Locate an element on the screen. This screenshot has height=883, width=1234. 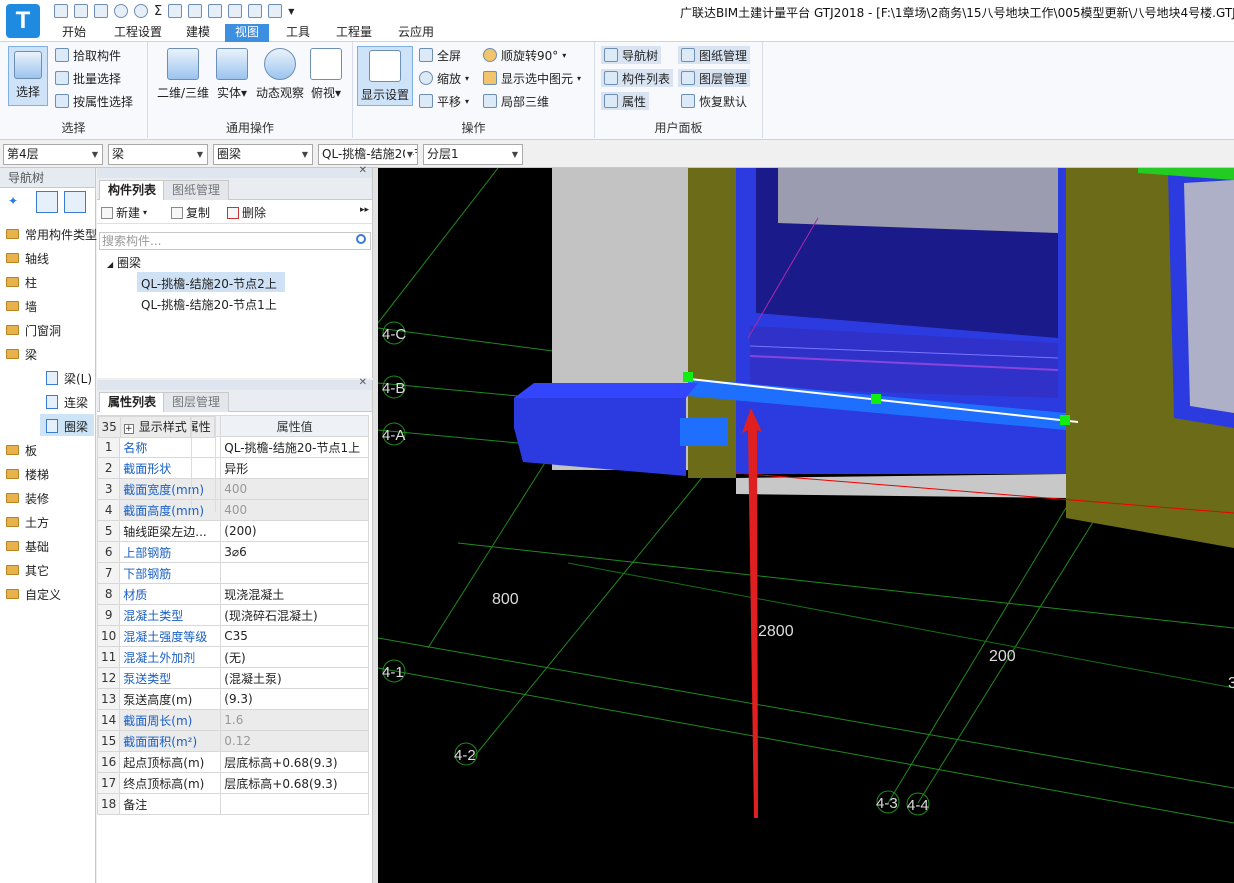
orbit-button: 动态观察 is located at coordinates (280, 74).